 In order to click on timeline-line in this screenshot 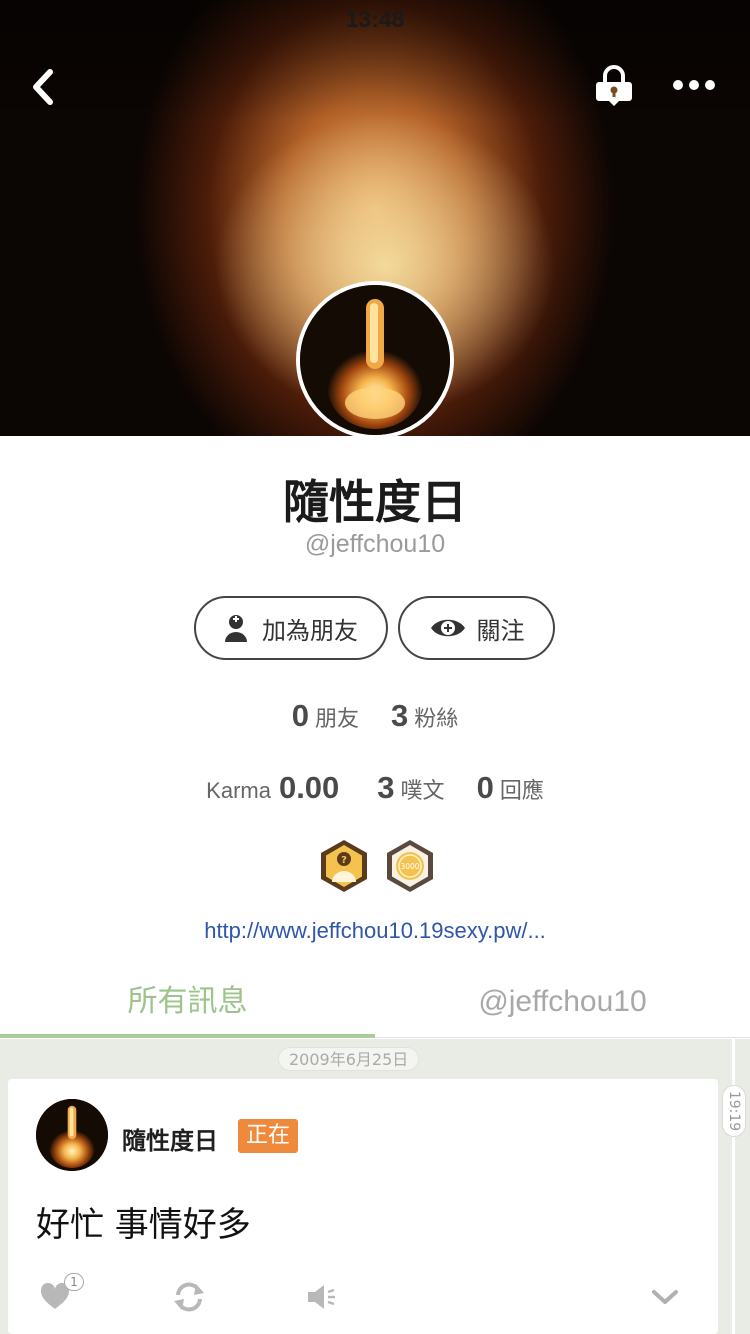, I will do `click(733, 1186)`.